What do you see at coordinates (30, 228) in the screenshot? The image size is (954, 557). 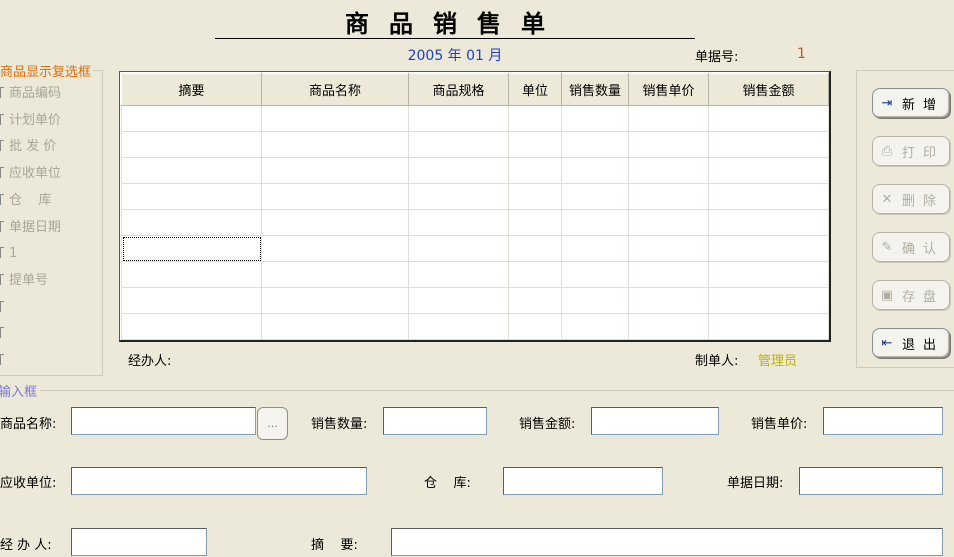 I see `checkbox-item: 单据日期` at bounding box center [30, 228].